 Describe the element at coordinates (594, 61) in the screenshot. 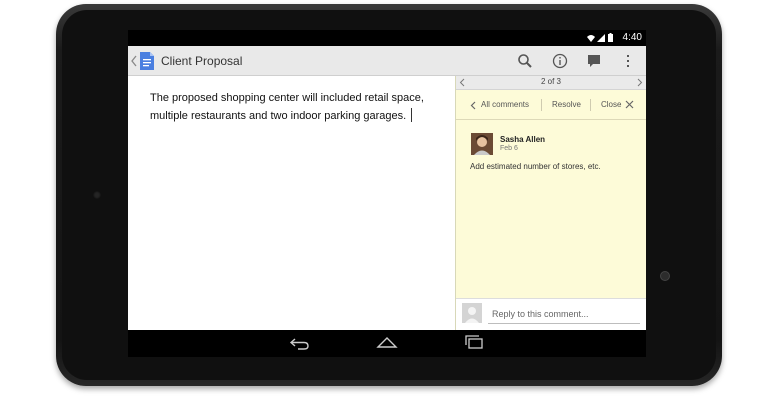

I see `comment-icon` at that location.